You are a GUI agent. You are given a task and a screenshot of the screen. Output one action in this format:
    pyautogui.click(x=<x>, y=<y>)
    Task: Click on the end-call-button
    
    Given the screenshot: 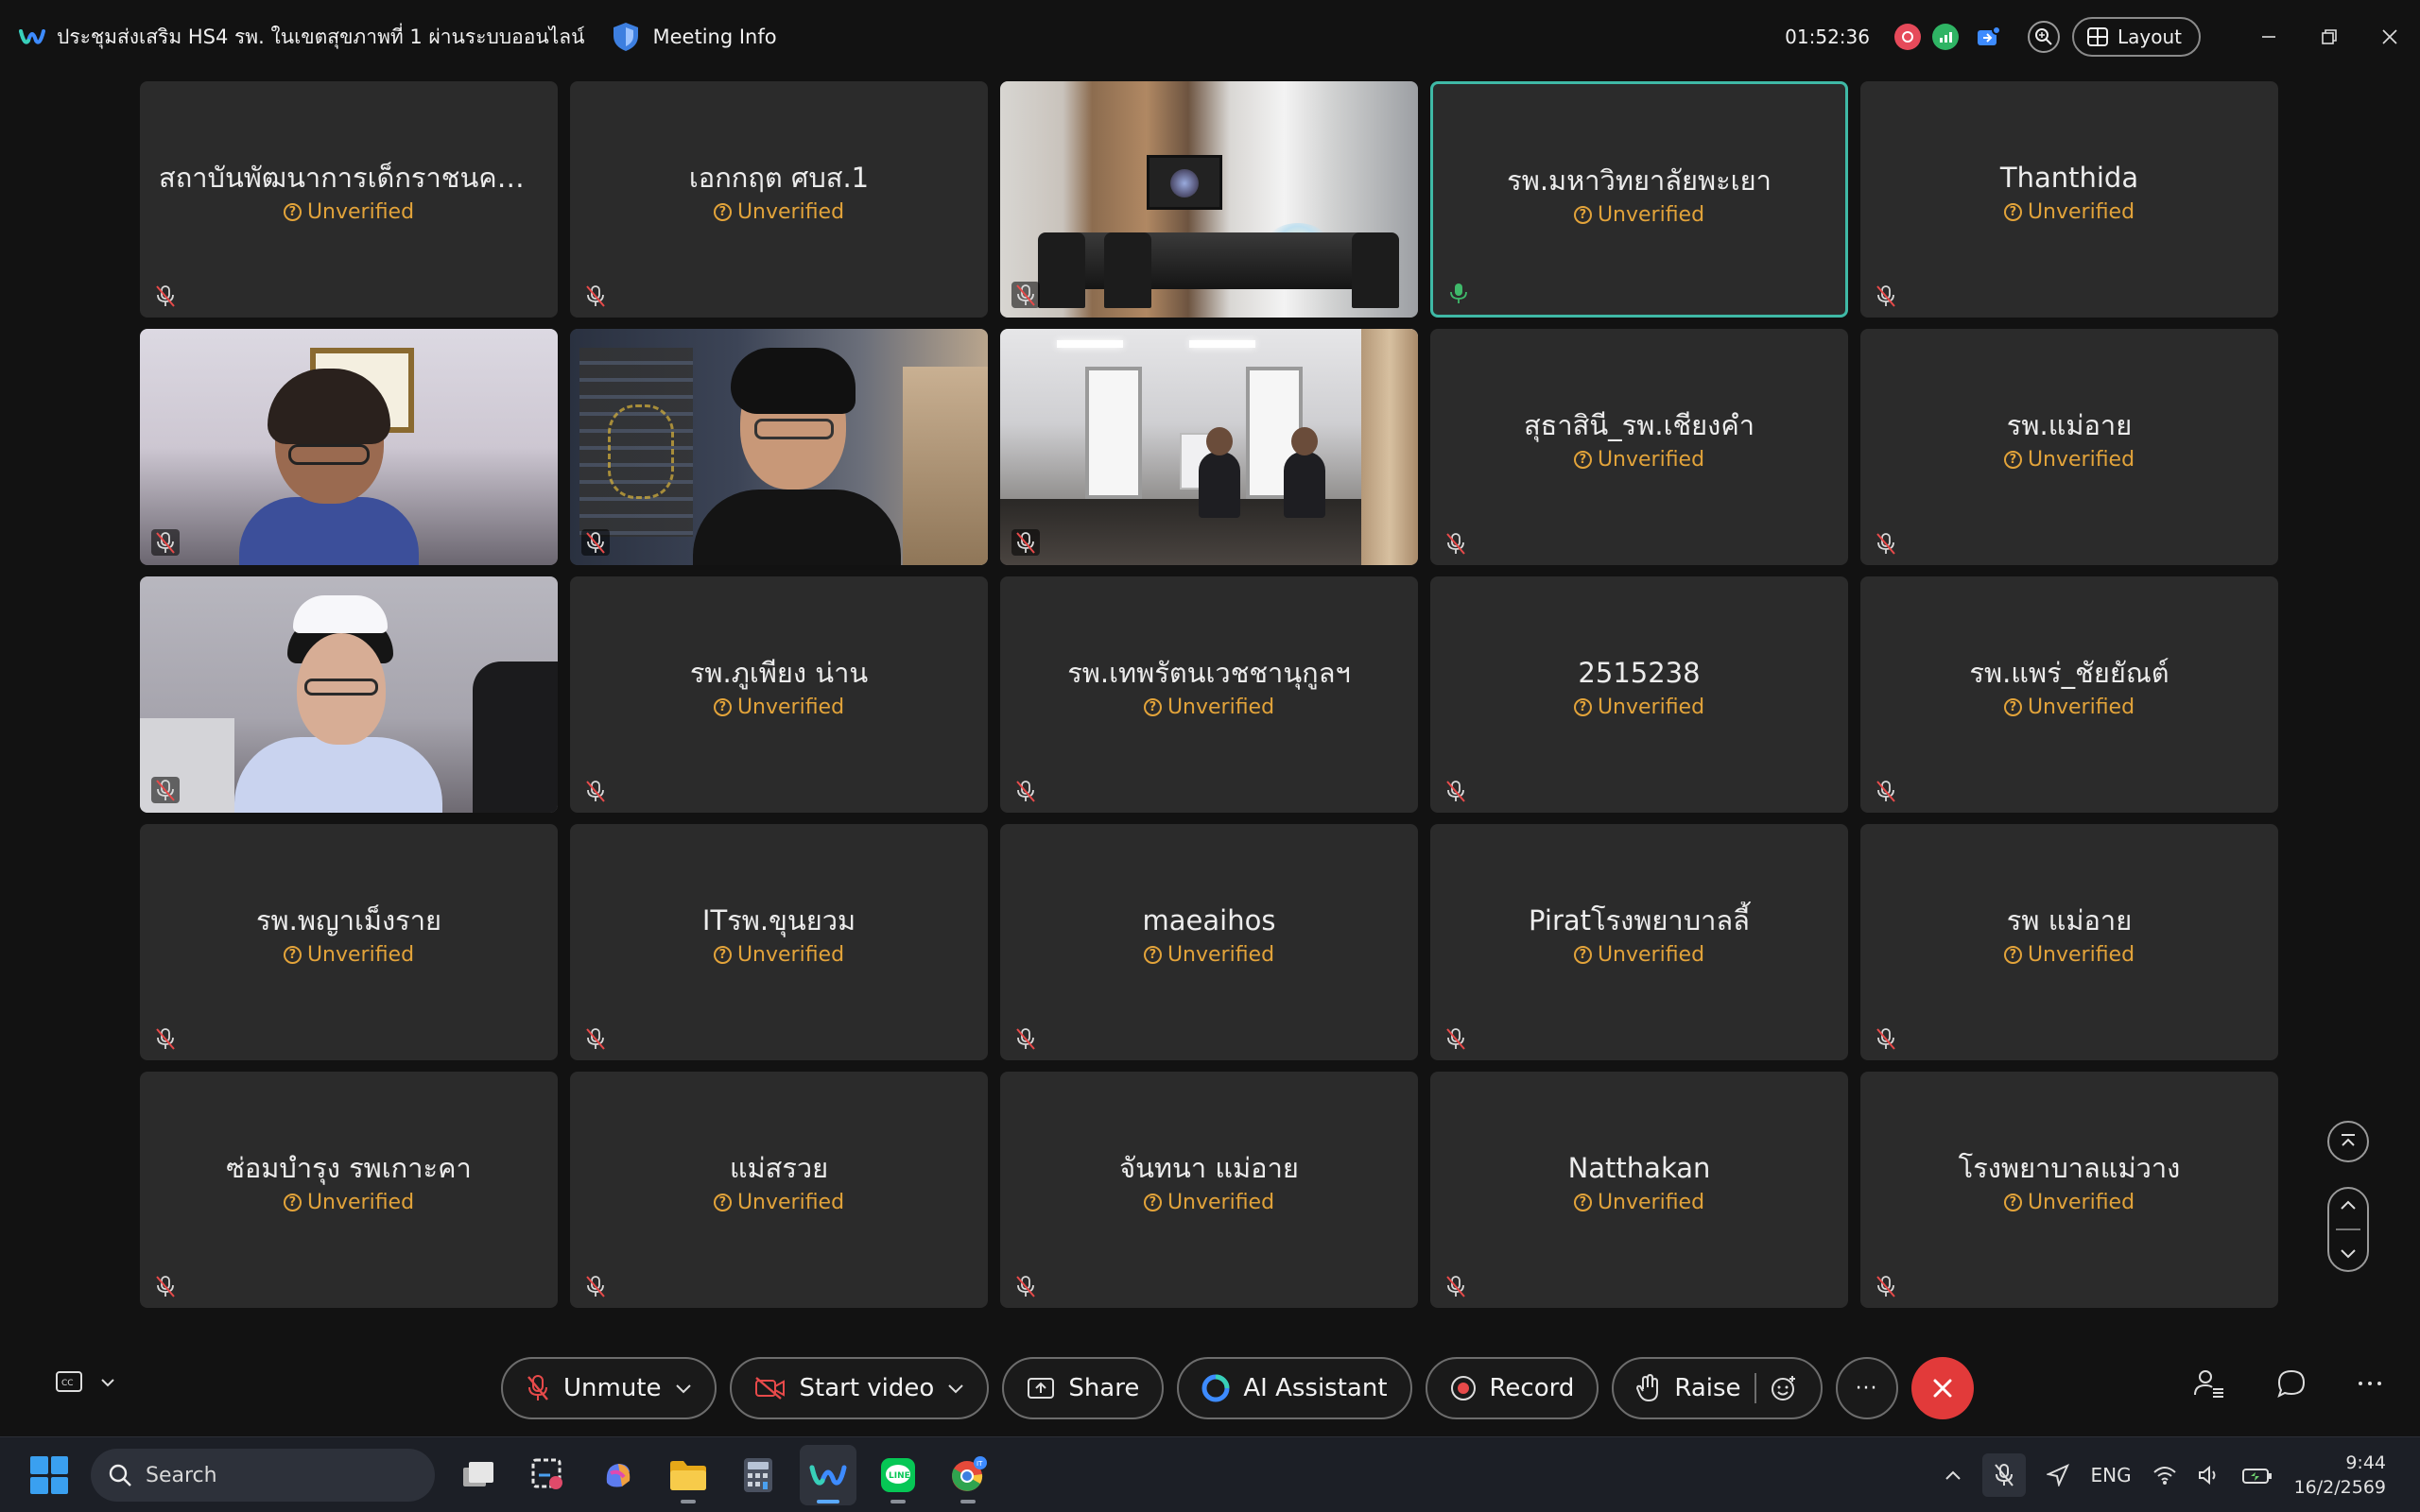 What is the action you would take?
    pyautogui.click(x=1942, y=1388)
    